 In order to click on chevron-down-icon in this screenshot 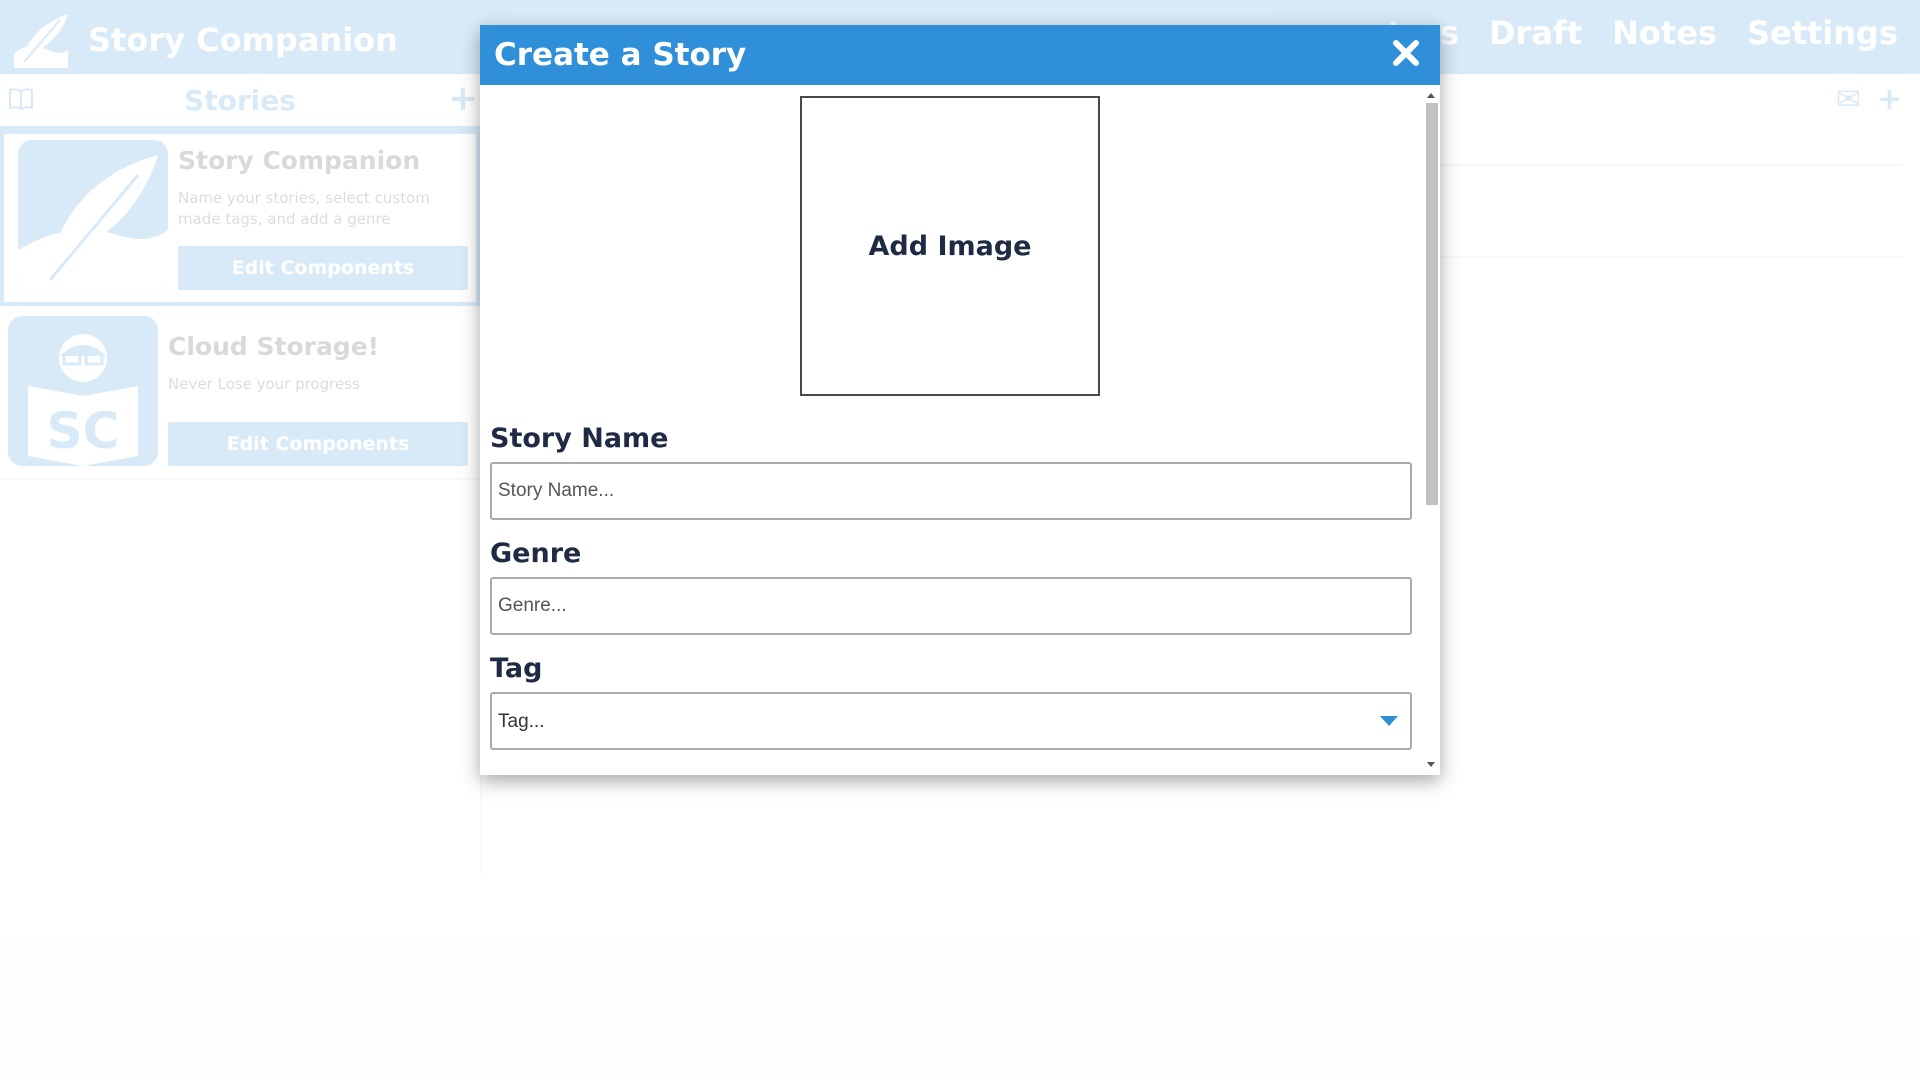, I will do `click(1389, 721)`.